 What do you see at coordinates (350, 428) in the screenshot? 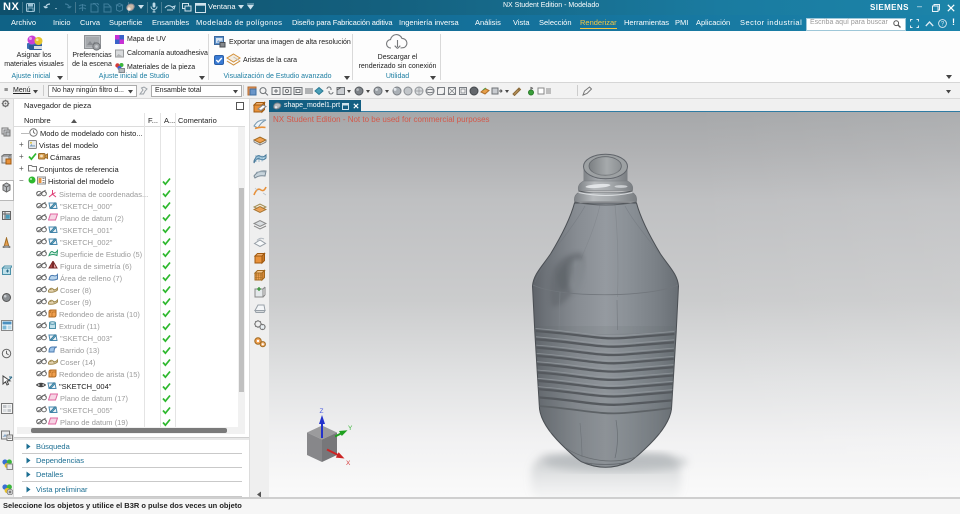
I see `svg-text: Y` at bounding box center [350, 428].